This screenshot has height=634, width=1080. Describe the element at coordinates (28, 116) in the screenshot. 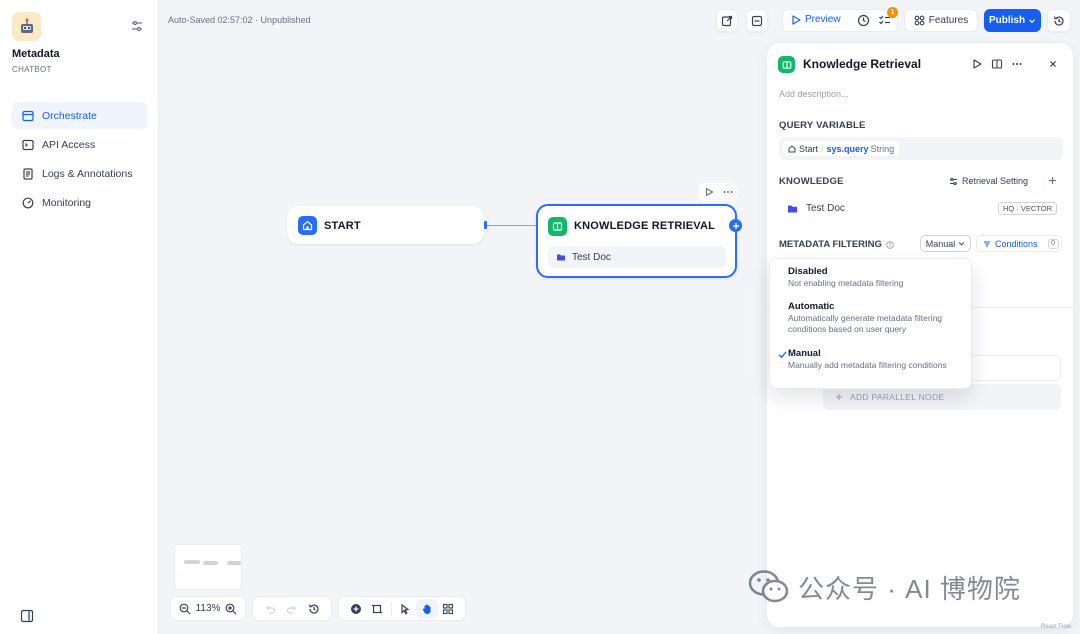

I see `layout-icon` at that location.